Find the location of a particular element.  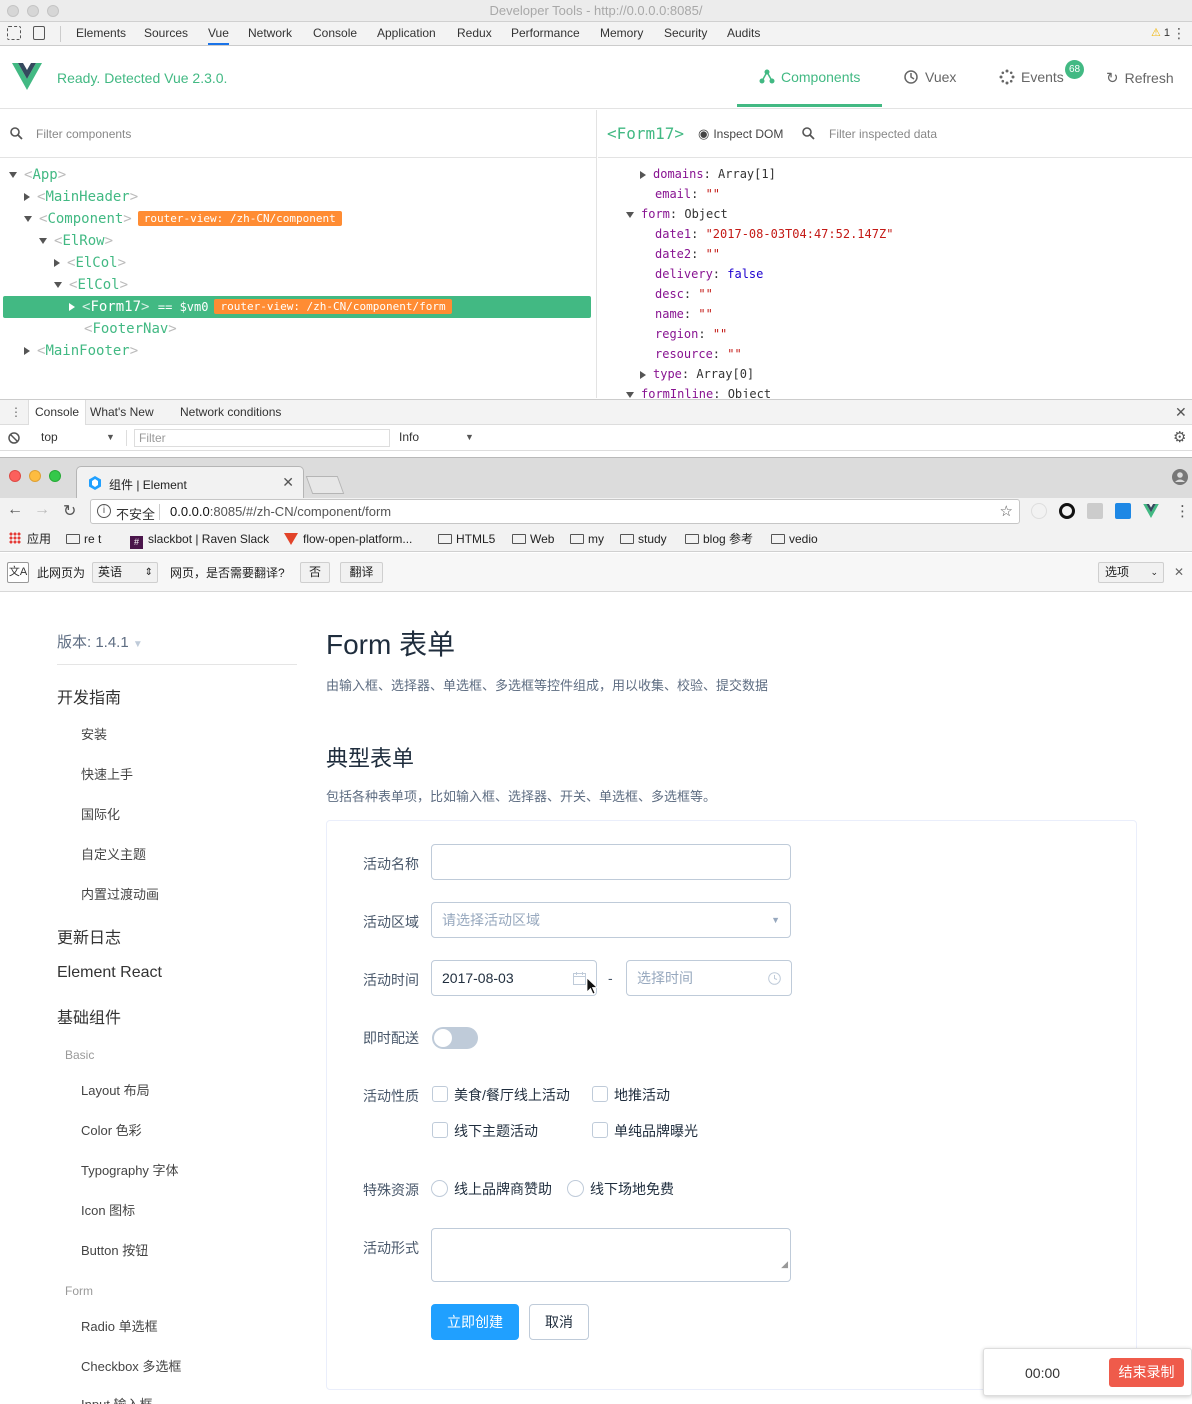

region-select: 请选择活动区域 ▼ is located at coordinates (611, 920).